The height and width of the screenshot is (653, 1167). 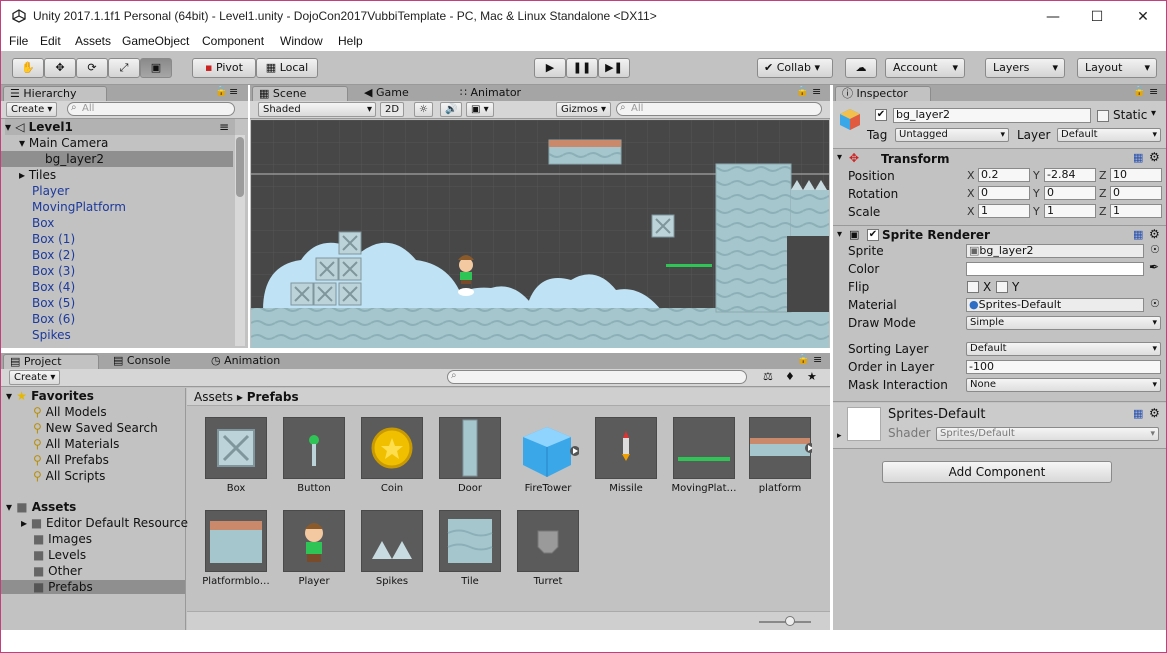 What do you see at coordinates (240, 240) in the screenshot?
I see `hierarchy-scrollbar` at bounding box center [240, 240].